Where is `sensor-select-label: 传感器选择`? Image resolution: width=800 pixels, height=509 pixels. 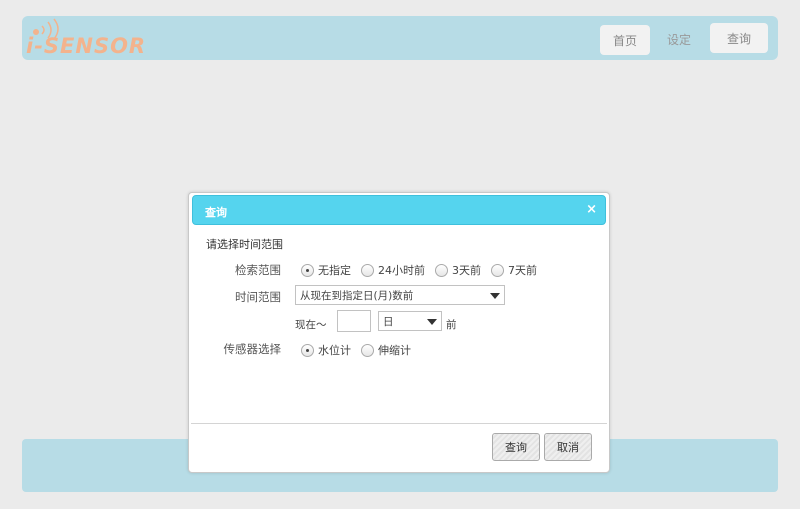
sensor-select-label: 传感器选择 is located at coordinates (252, 349).